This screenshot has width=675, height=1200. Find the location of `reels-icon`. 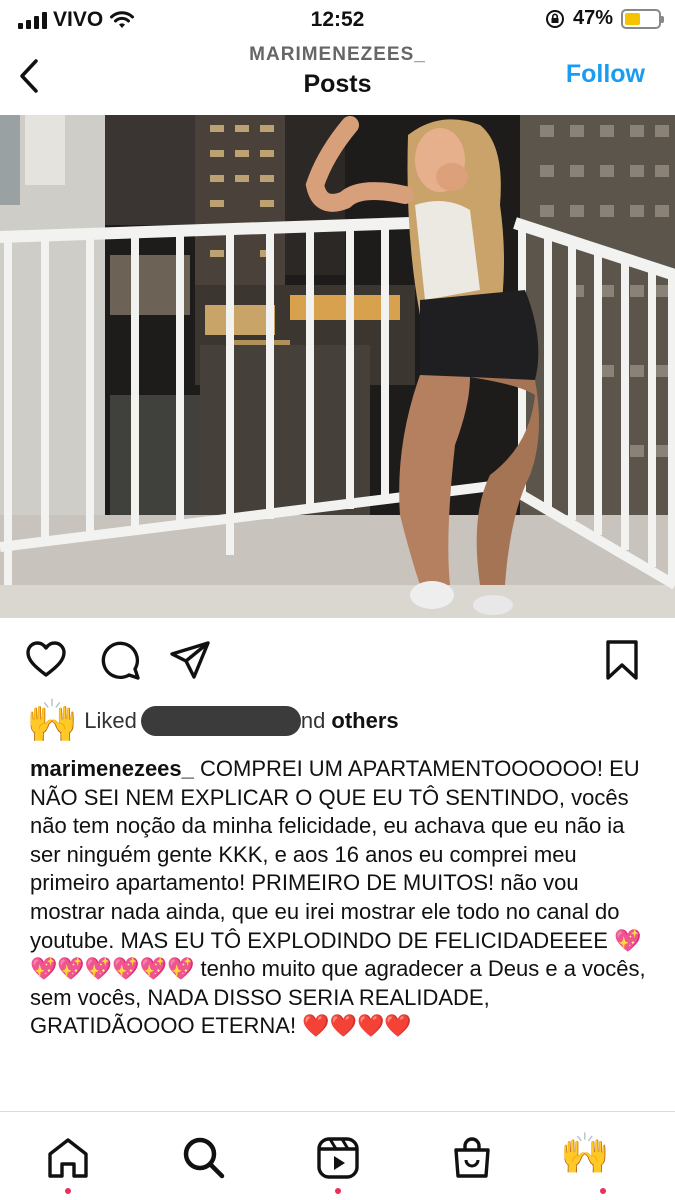

reels-icon is located at coordinates (338, 1158).